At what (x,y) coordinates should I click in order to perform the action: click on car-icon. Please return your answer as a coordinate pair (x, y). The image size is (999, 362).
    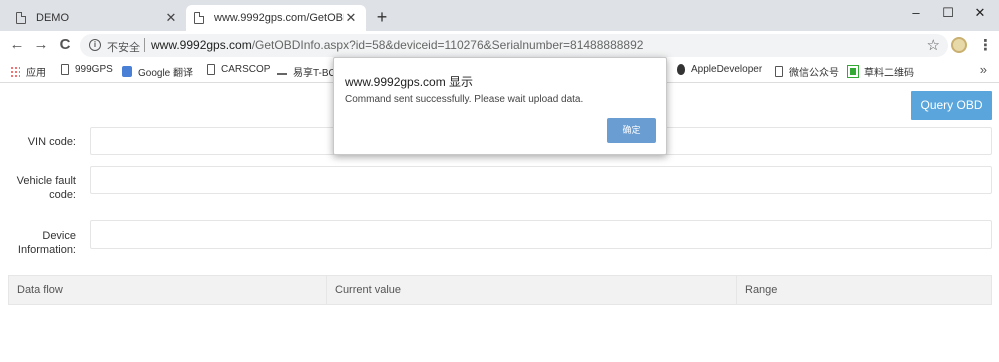
    Looking at the image, I should click on (282, 72).